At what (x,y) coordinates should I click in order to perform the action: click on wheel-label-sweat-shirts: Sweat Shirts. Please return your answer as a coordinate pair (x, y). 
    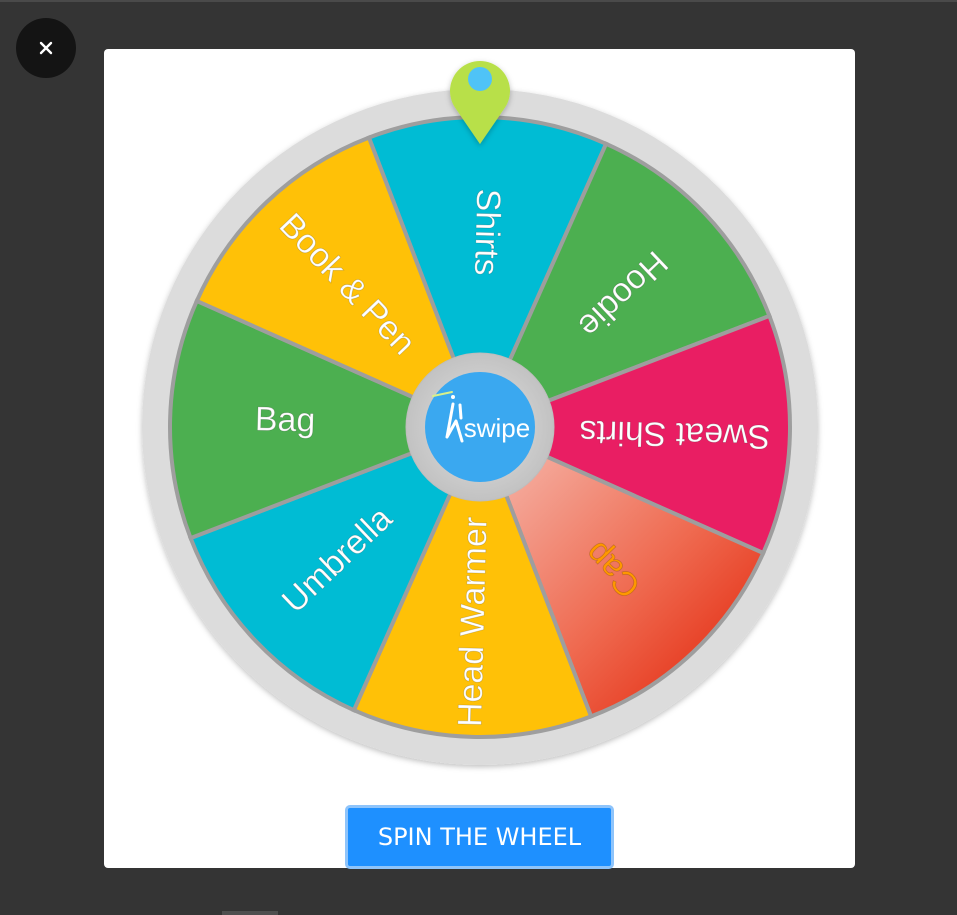
    Looking at the image, I should click on (675, 434).